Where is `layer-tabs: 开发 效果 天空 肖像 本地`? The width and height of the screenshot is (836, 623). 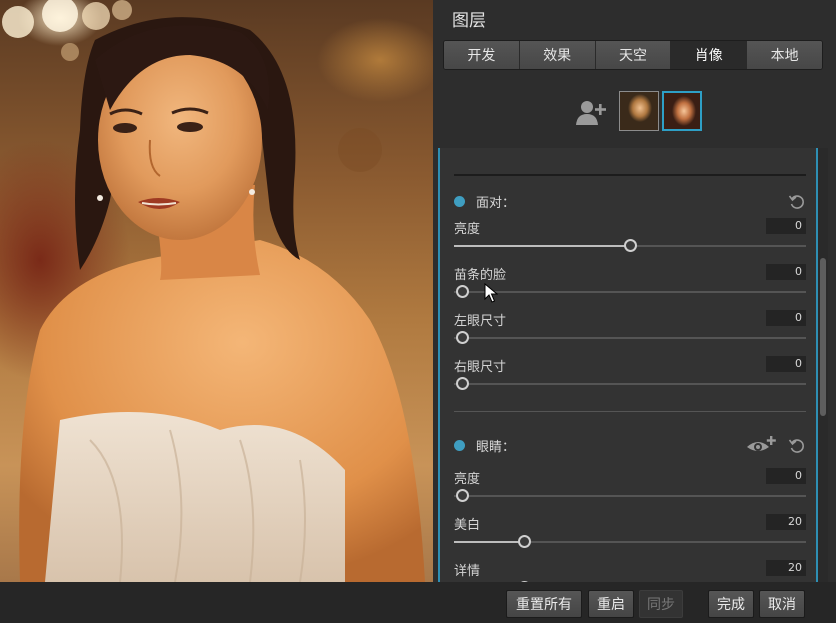
layer-tabs: 开发 效果 天空 肖像 本地 is located at coordinates (633, 55).